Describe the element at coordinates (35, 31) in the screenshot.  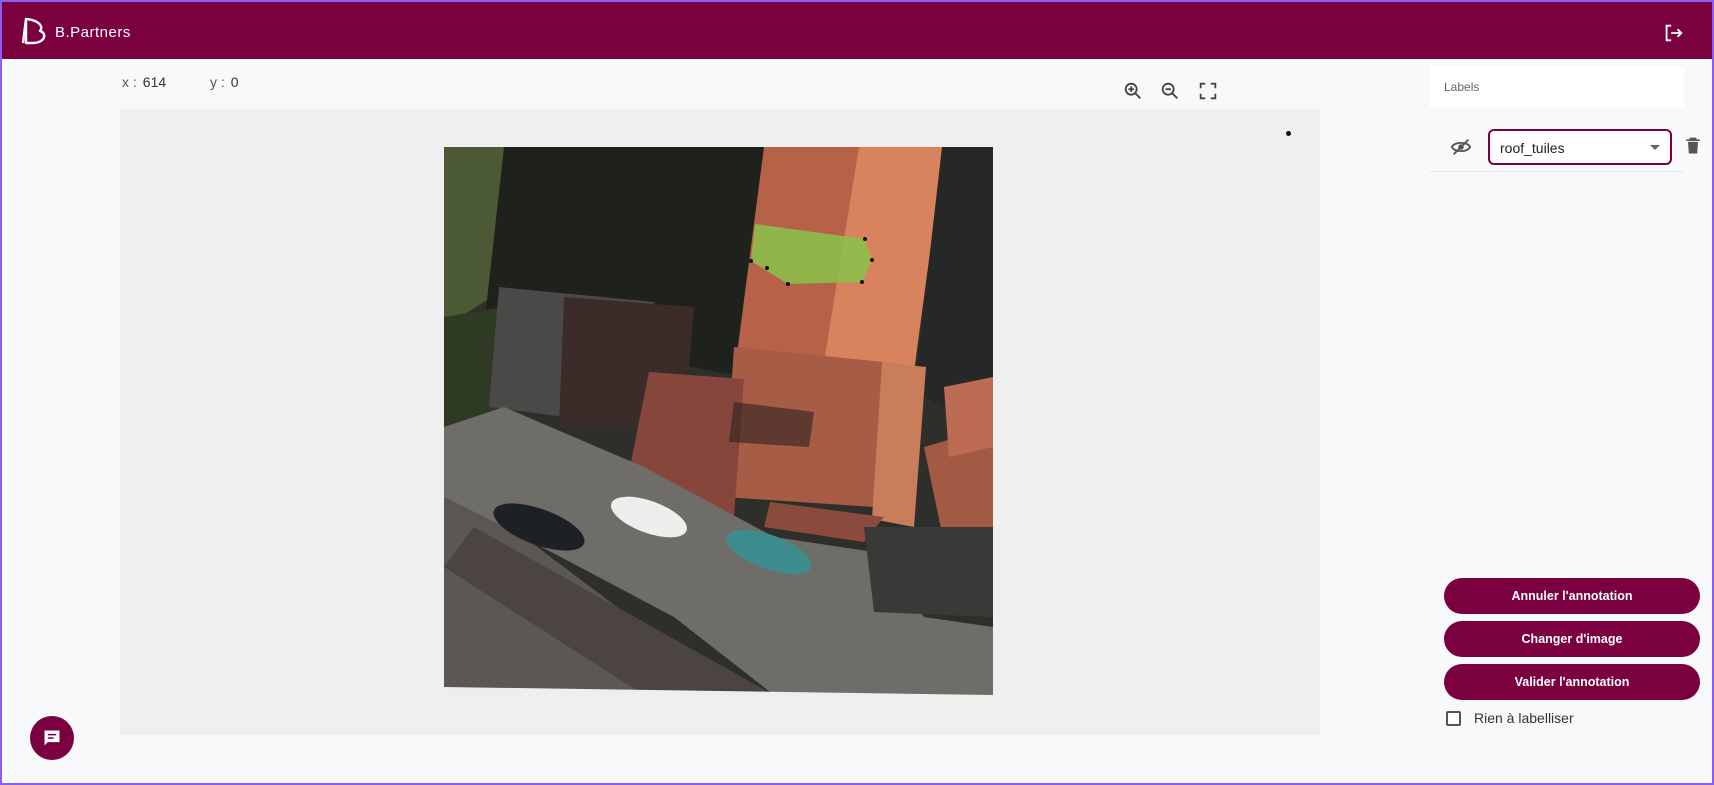
I see `brand-logo-icon` at that location.